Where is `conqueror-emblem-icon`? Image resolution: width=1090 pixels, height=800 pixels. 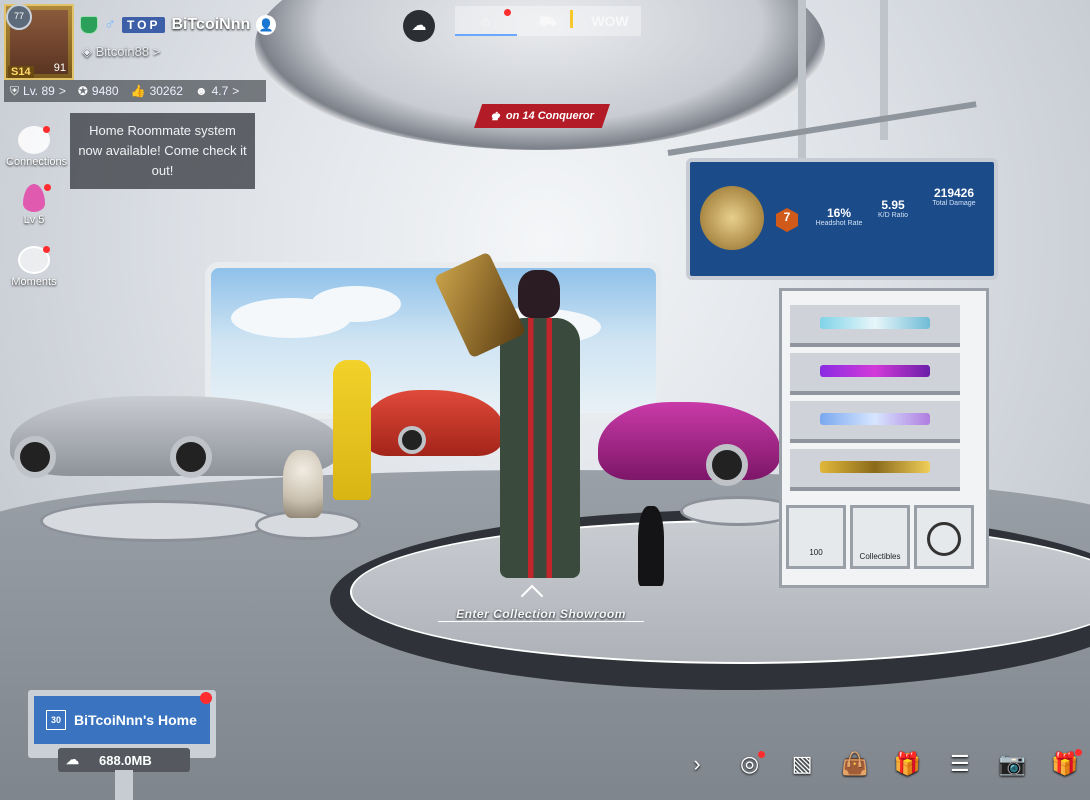 conqueror-emblem-icon is located at coordinates (732, 218).